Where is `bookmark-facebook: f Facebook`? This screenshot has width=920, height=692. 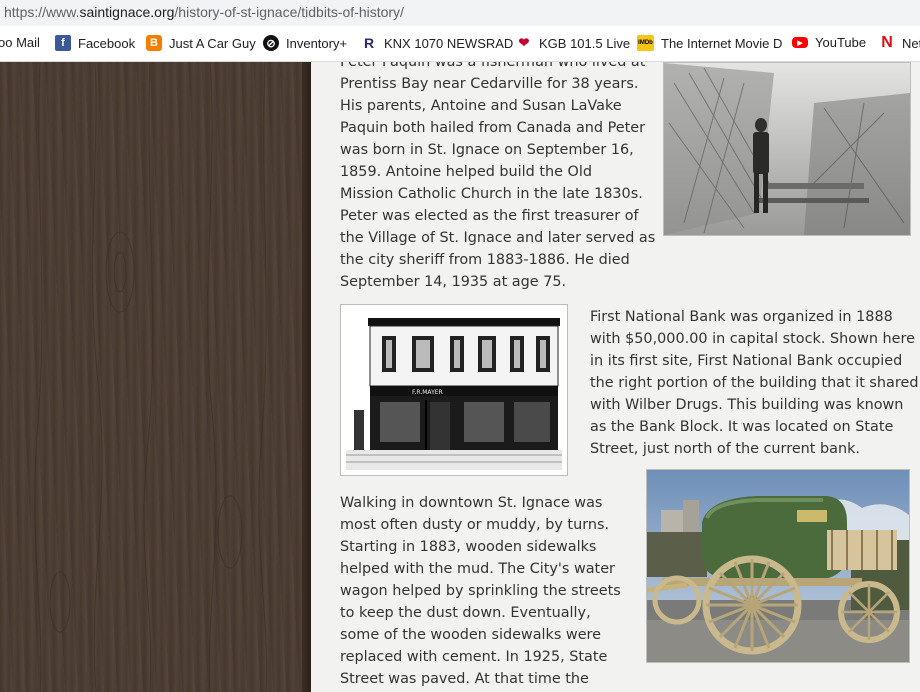 bookmark-facebook: f Facebook is located at coordinates (95, 43).